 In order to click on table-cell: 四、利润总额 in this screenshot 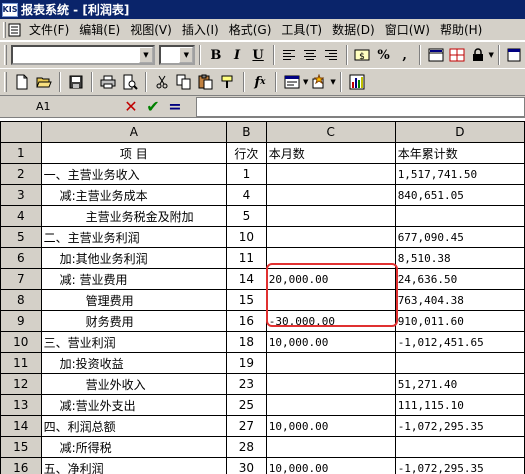, I will do `click(134, 426)`.